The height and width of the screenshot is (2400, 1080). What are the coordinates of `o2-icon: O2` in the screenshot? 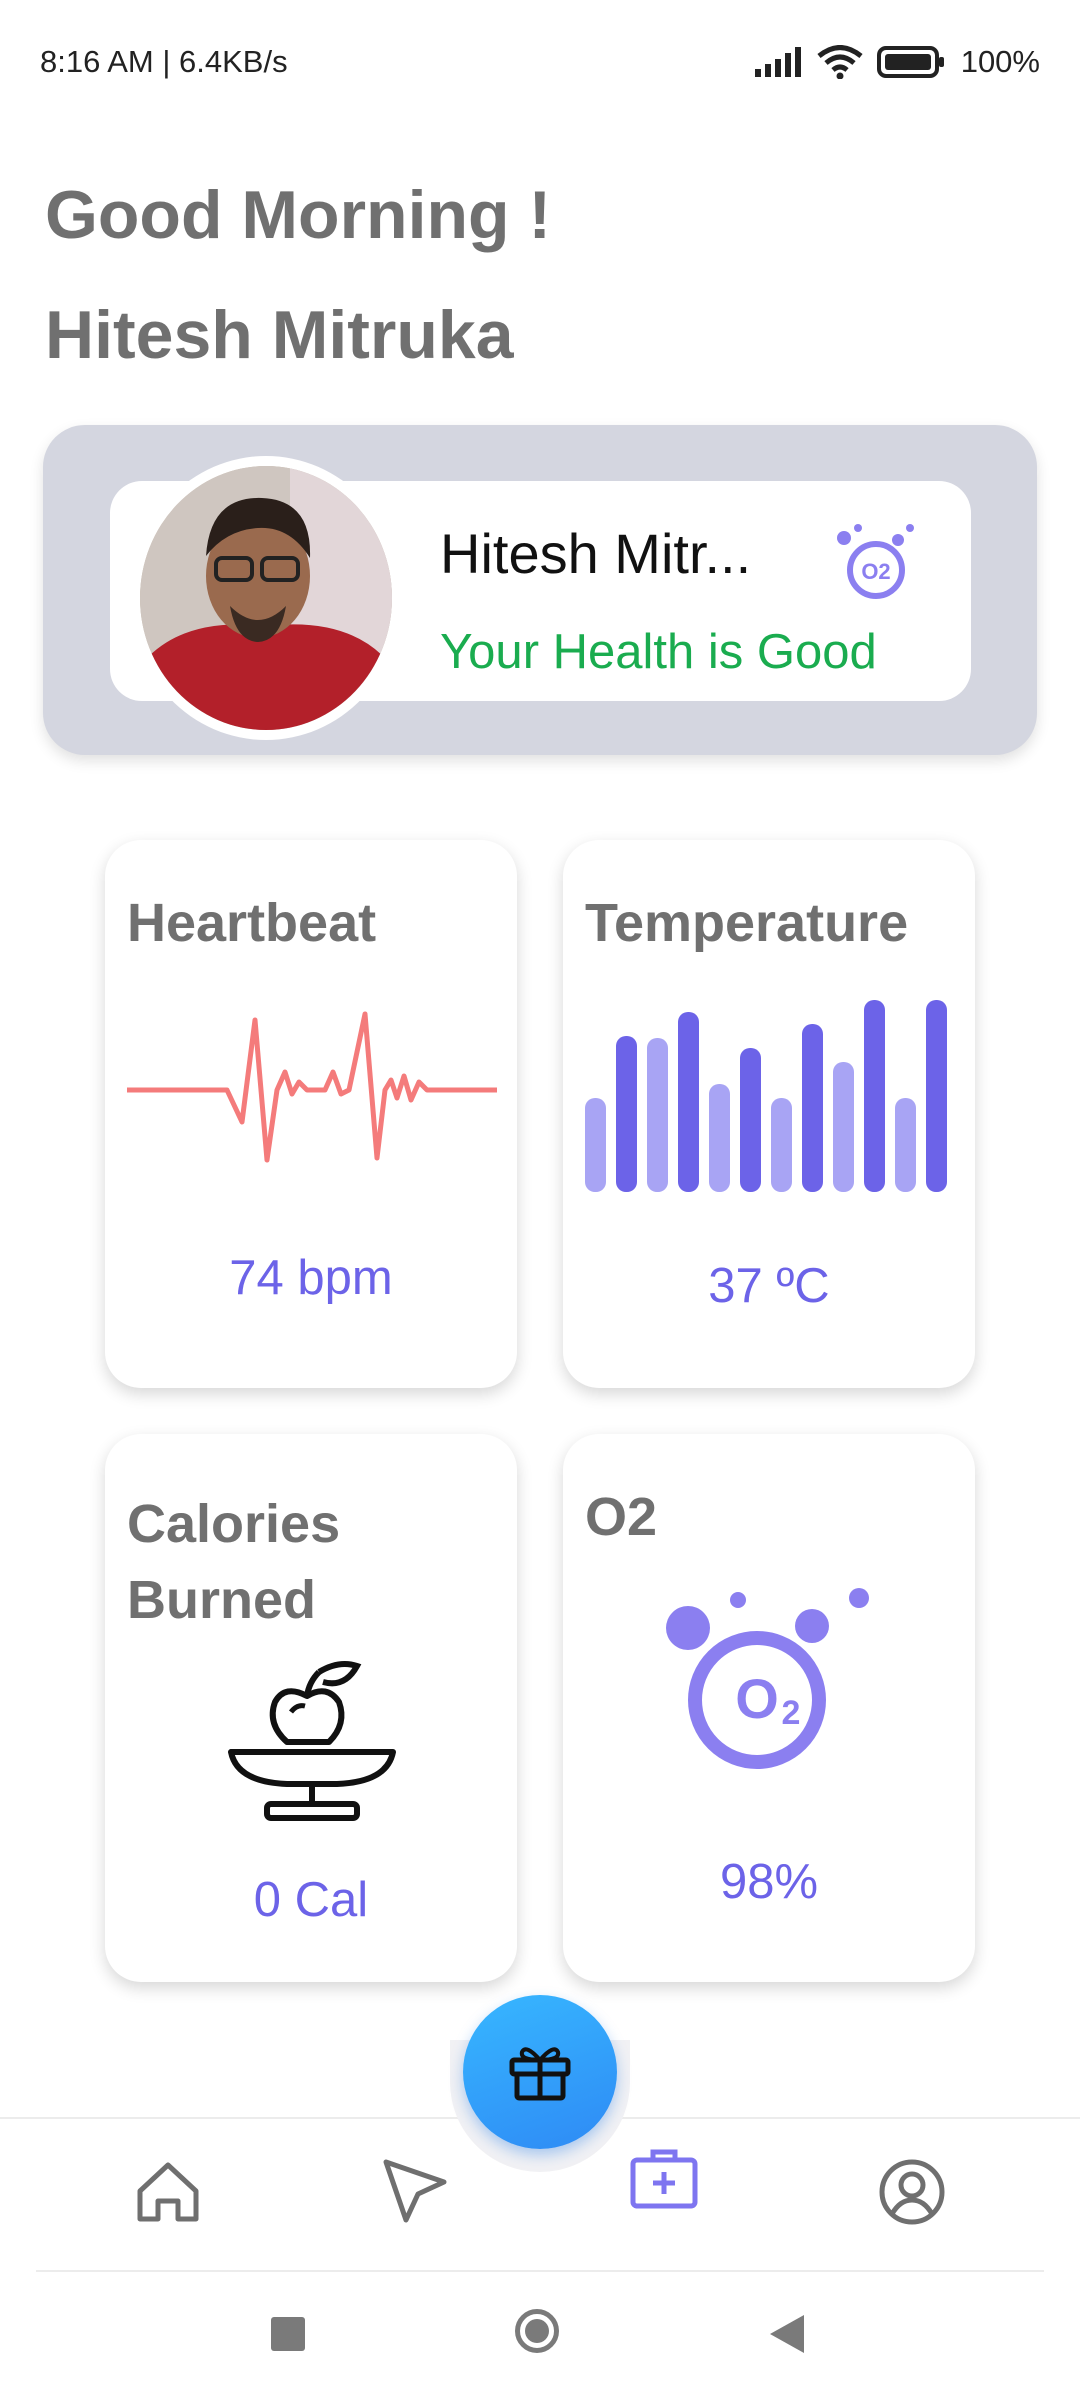 It's located at (875, 561).